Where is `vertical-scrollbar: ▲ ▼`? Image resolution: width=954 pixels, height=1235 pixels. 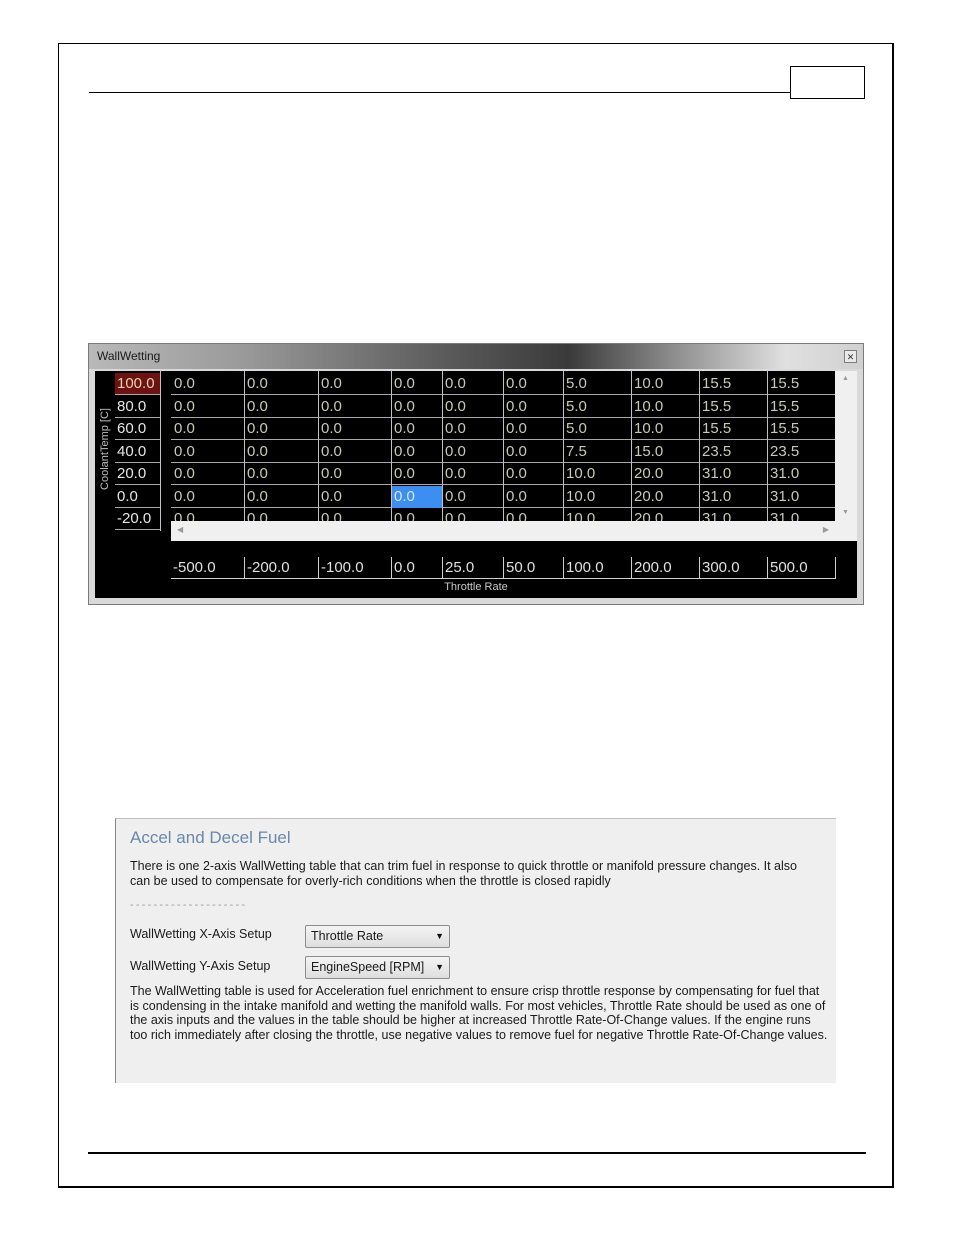 vertical-scrollbar: ▲ ▼ is located at coordinates (846, 446).